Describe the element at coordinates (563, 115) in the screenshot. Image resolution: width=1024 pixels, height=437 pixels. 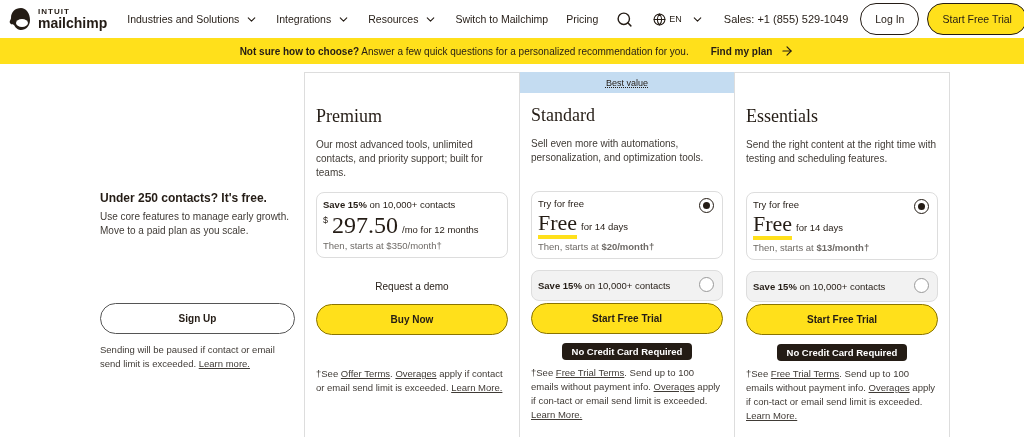
I see `plan-name: Standard` at that location.